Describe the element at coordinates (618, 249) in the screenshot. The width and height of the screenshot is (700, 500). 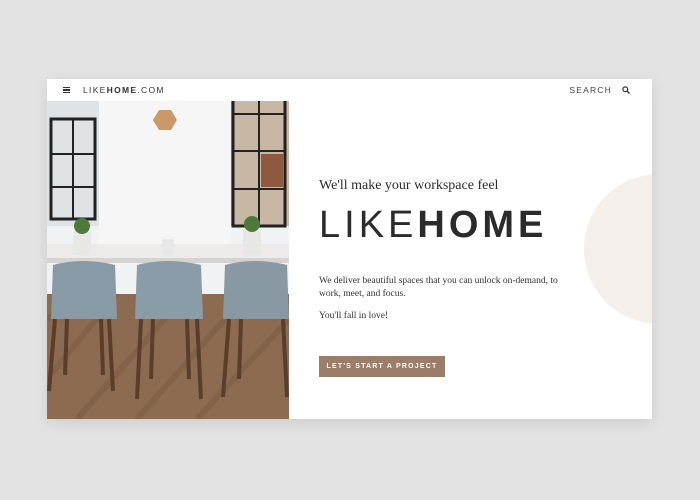
I see `decorative-circle` at that location.